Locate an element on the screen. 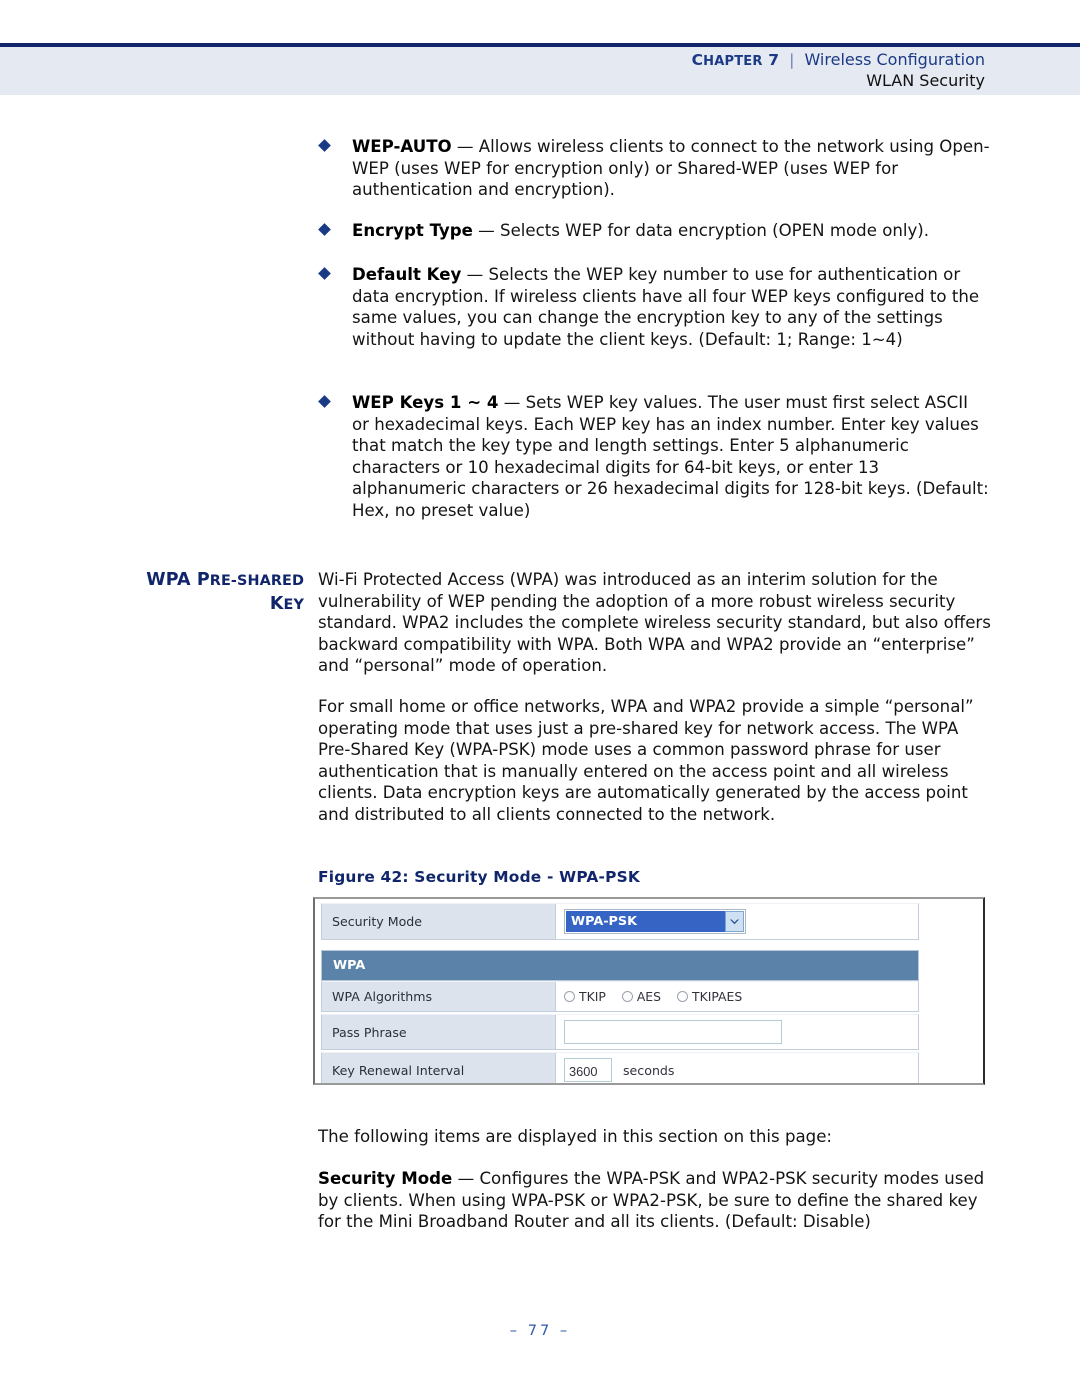 The height and width of the screenshot is (1397, 1080). bullet-term: Default Key is located at coordinates (407, 274).